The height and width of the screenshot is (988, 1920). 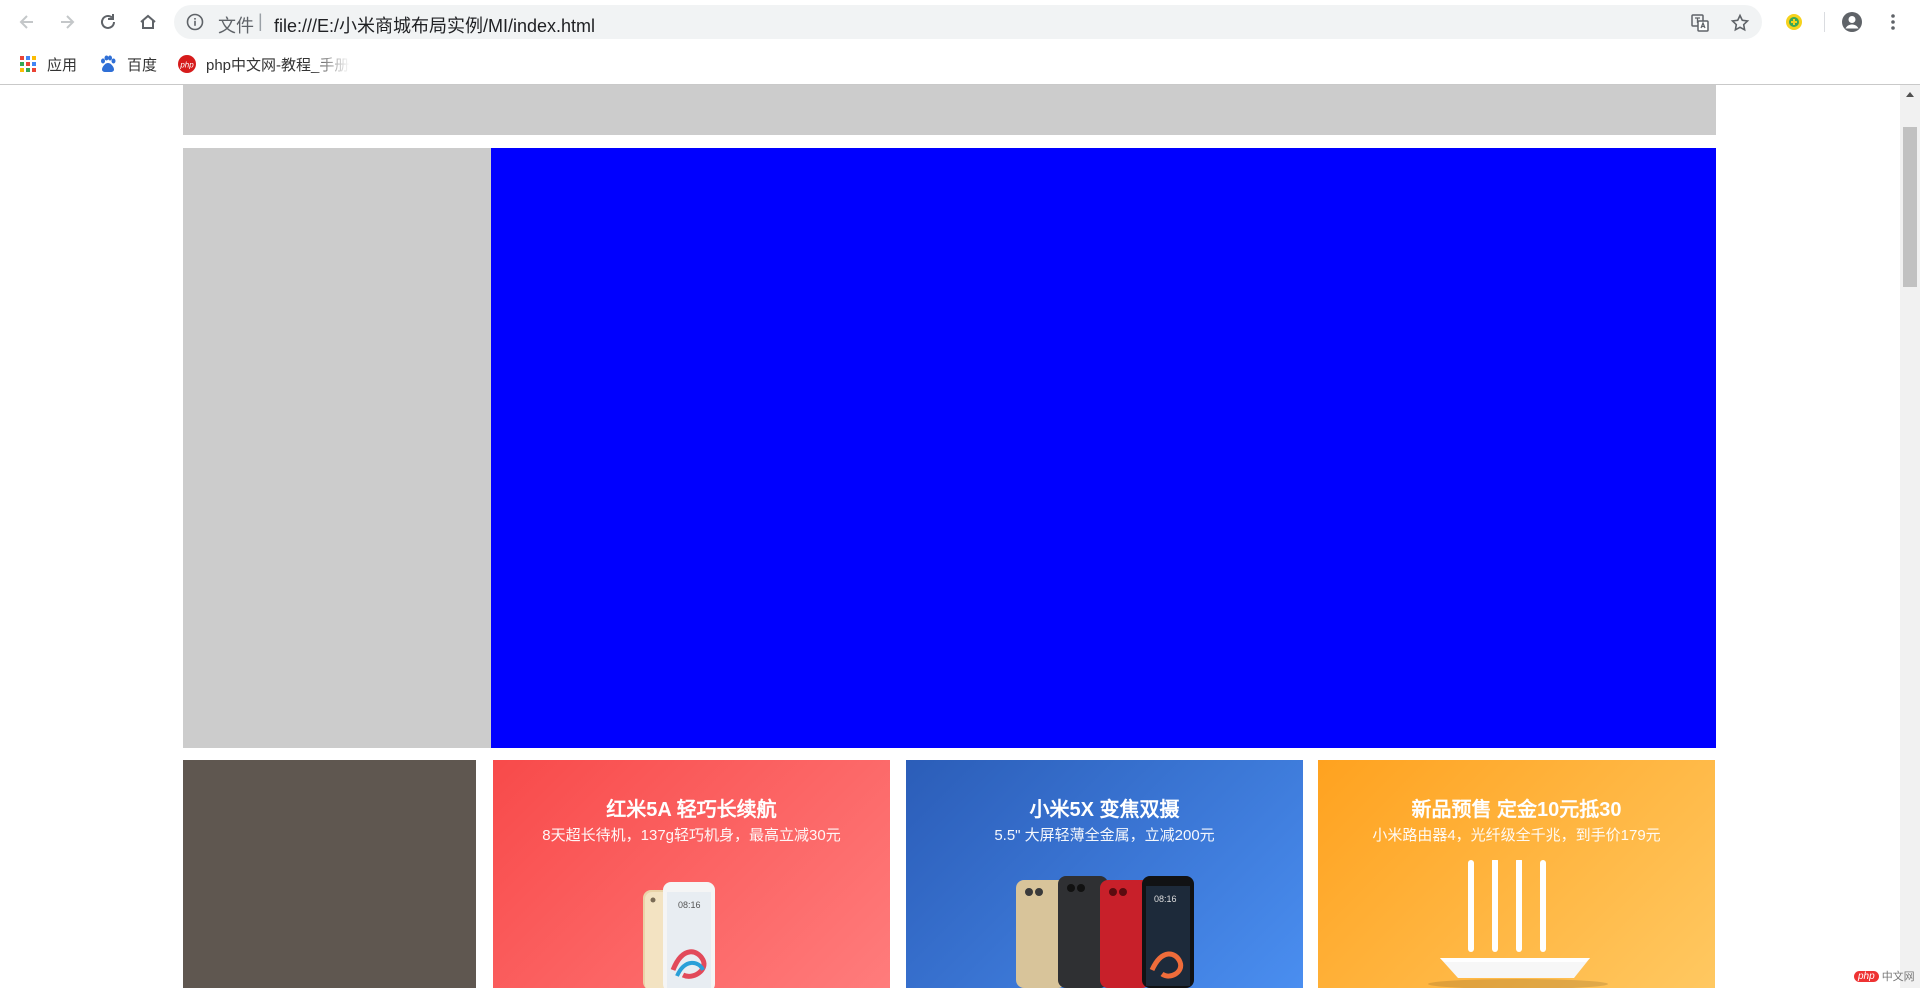 I want to click on forward-button, so click(x=67, y=22).